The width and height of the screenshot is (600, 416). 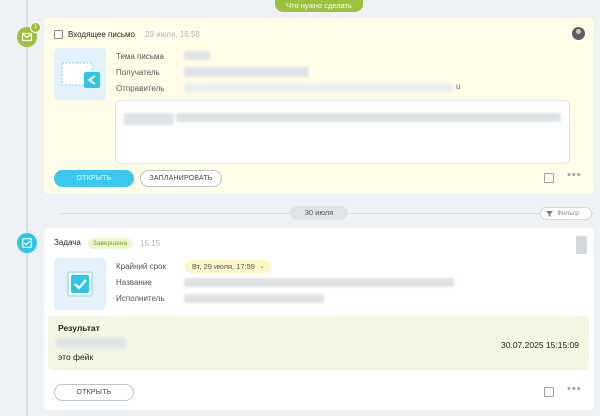 I want to click on deadline-text: Вт, 29 июля, 17:59, so click(x=223, y=266).